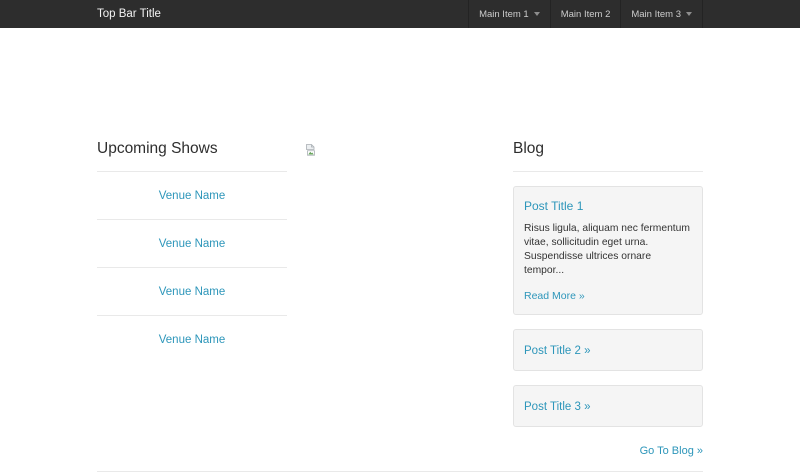 Image resolution: width=800 pixels, height=472 pixels. Describe the element at coordinates (553, 206) in the screenshot. I see `post-title-link: Post Title 1` at that location.